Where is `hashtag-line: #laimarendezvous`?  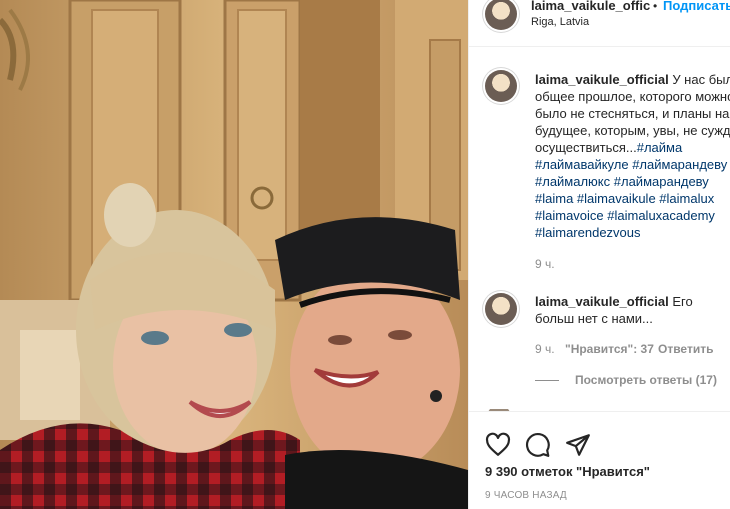 hashtag-line: #laimarendezvous is located at coordinates (632, 232).